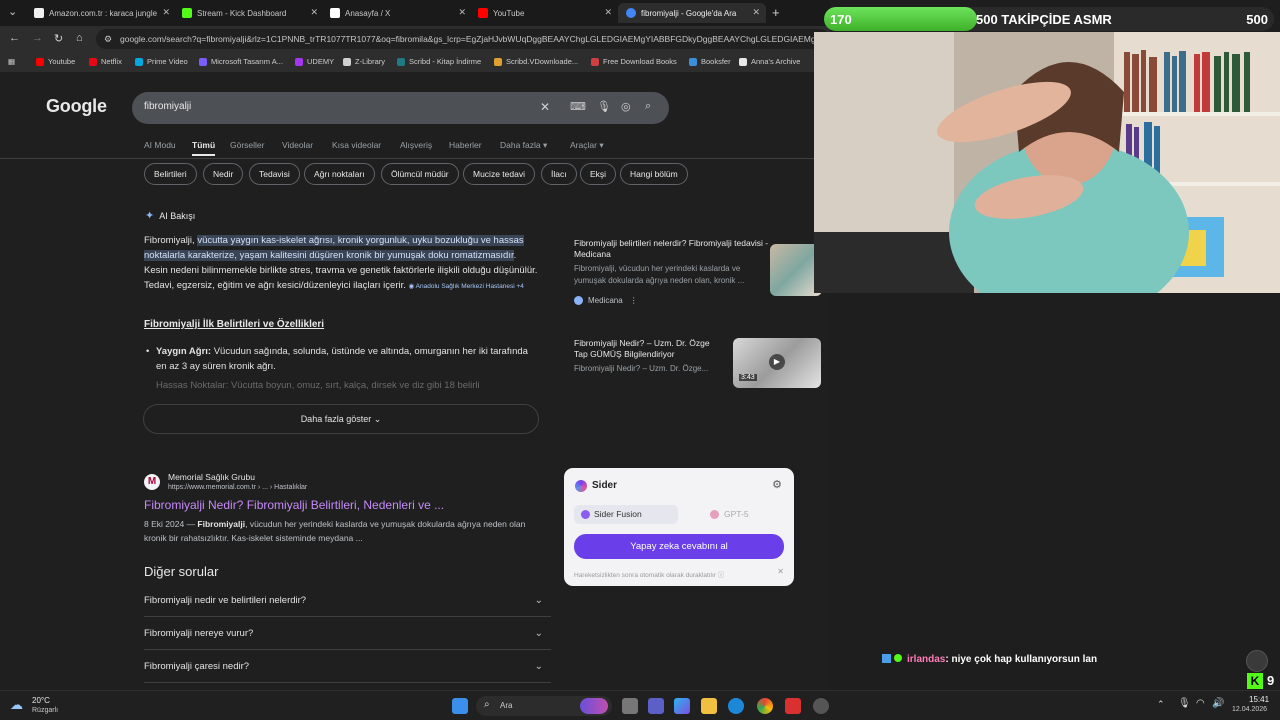  Describe the element at coordinates (523, 145) in the screenshot. I see `tab-more: Daha fazla ▾` at that location.